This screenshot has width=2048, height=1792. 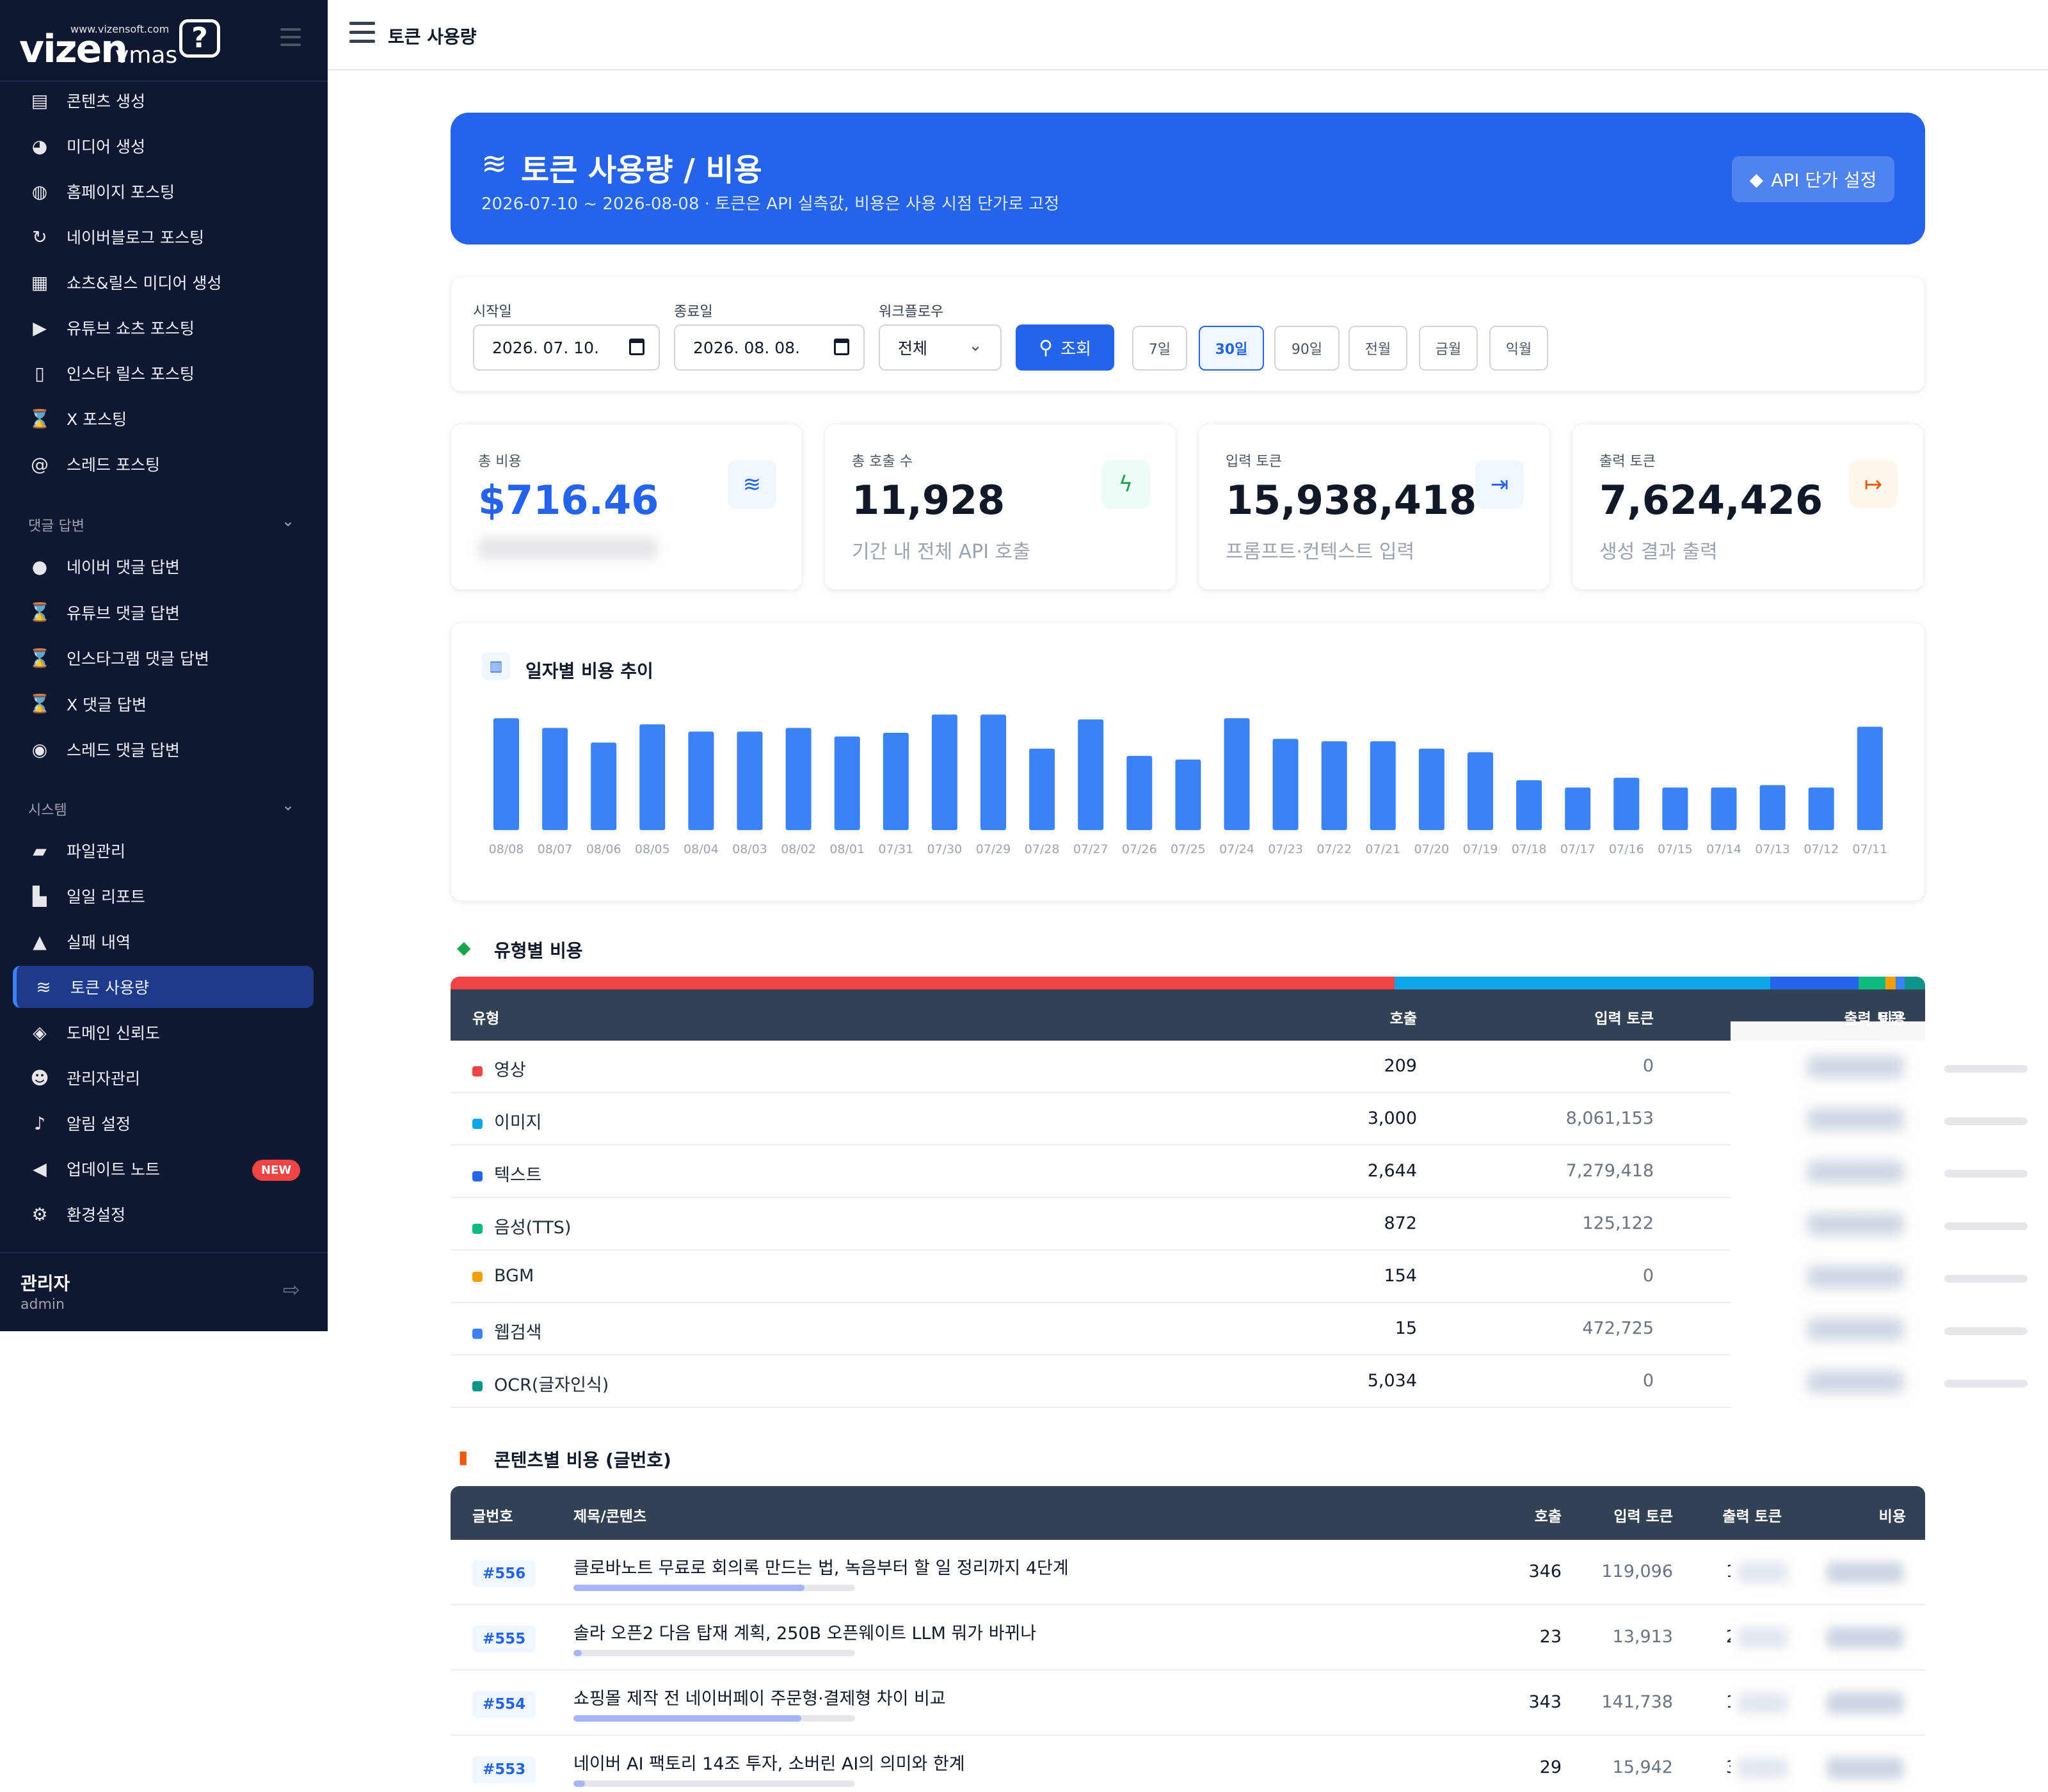 I want to click on table-row: 음성(TTS)872125,122793,9592%, so click(x=1239, y=1224).